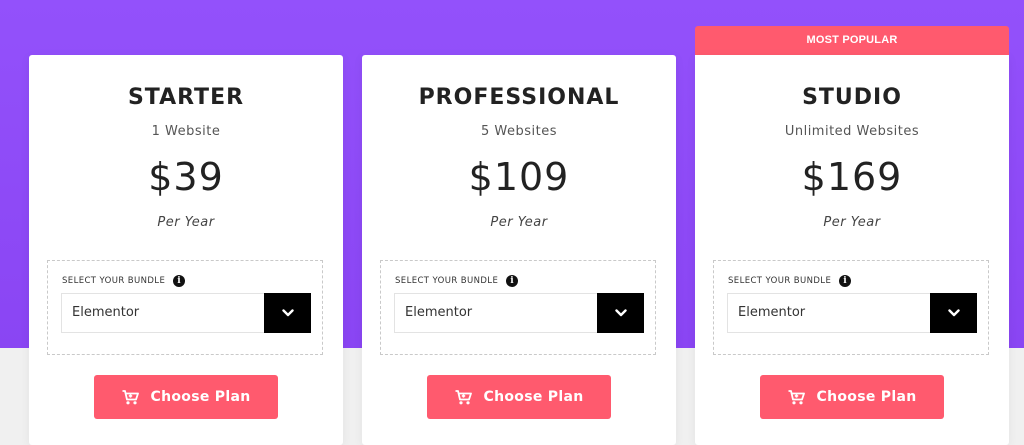 Image resolution: width=1024 pixels, height=445 pixels. Describe the element at coordinates (852, 40) in the screenshot. I see `most-popular-ribbon: MOST POPULAR` at that location.